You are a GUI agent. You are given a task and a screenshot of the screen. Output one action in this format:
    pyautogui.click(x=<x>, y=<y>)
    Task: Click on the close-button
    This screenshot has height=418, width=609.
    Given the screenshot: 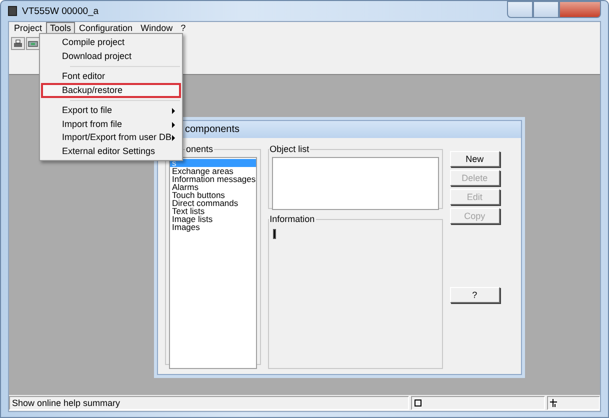 What is the action you would take?
    pyautogui.click(x=580, y=9)
    